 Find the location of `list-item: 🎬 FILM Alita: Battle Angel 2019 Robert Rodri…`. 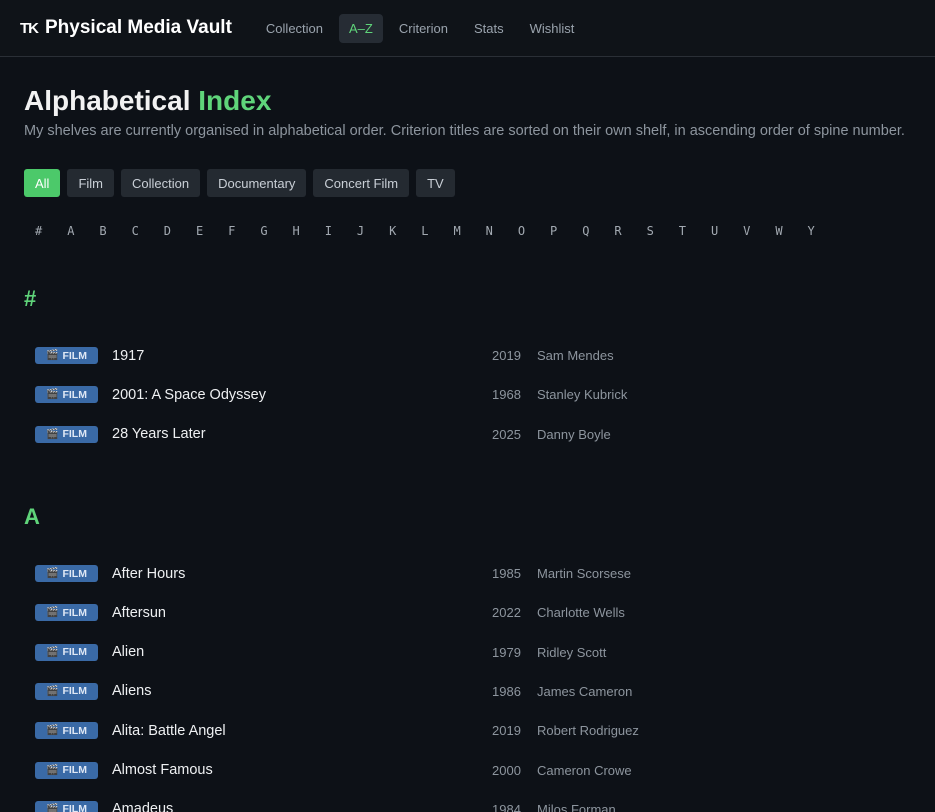

list-item: 🎬 FILM Alita: Battle Angel 2019 Robert Rodri… is located at coordinates (467, 730).